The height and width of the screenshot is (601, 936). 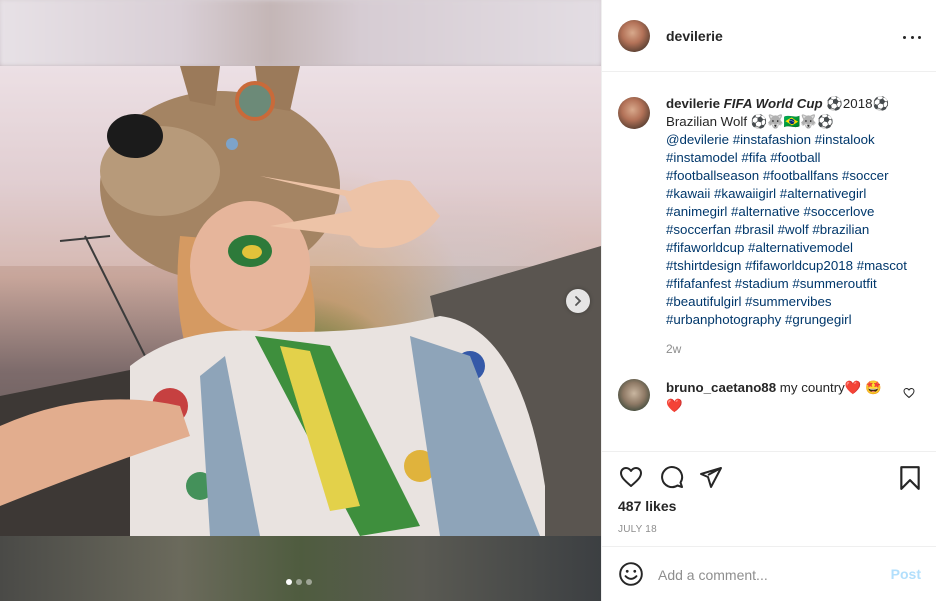 I want to click on commenter-username: bruno_caetano88, so click(x=721, y=387).